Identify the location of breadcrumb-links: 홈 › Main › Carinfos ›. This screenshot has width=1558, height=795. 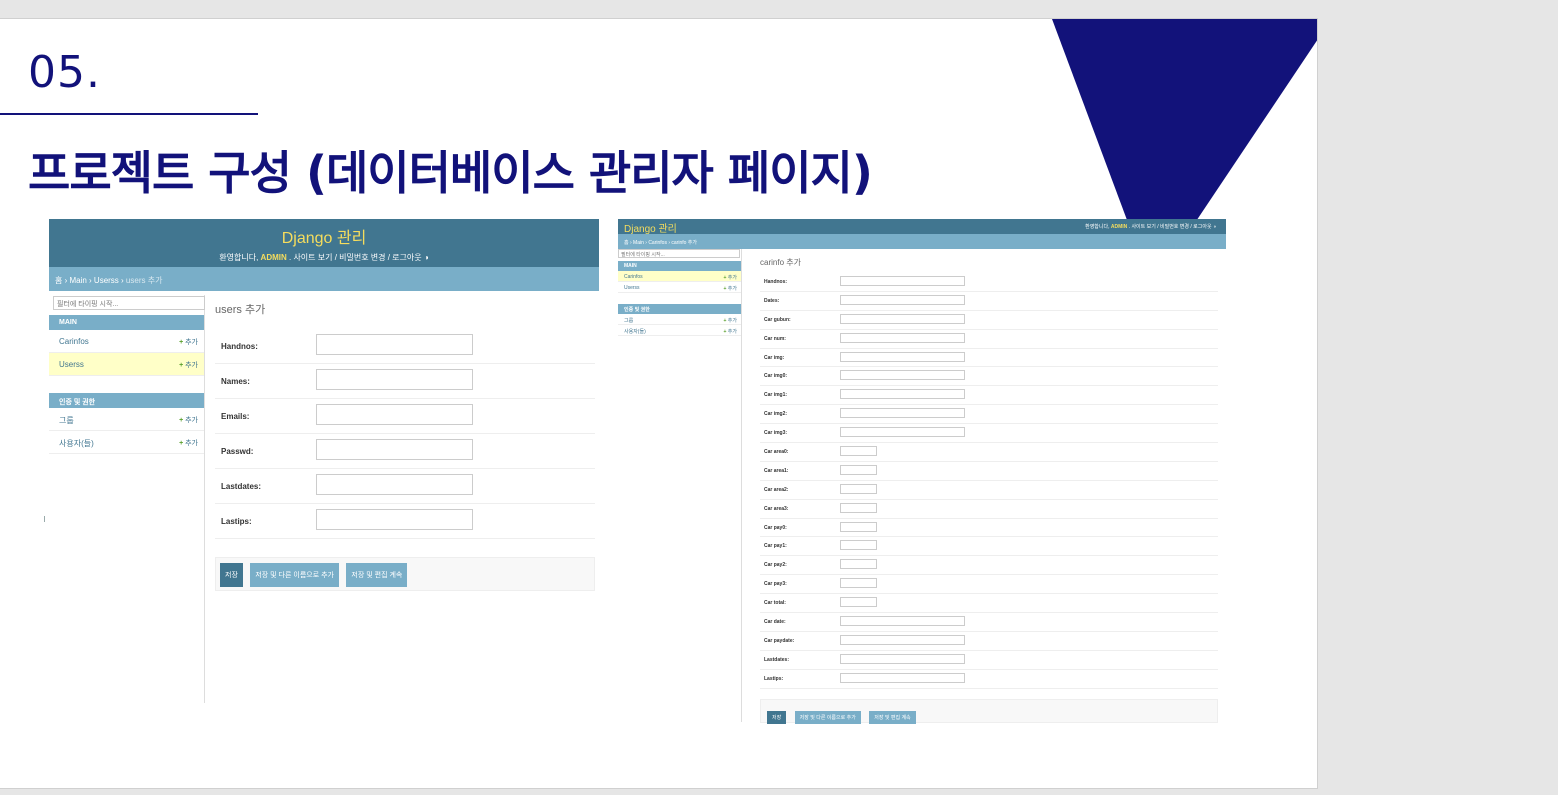
(647, 243).